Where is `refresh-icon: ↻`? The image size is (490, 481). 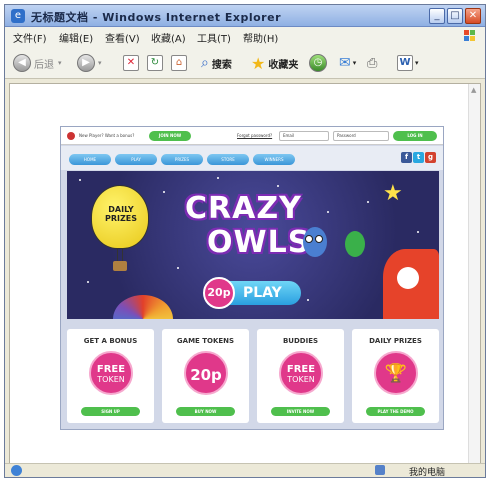
refresh-icon: ↻ is located at coordinates (155, 63).